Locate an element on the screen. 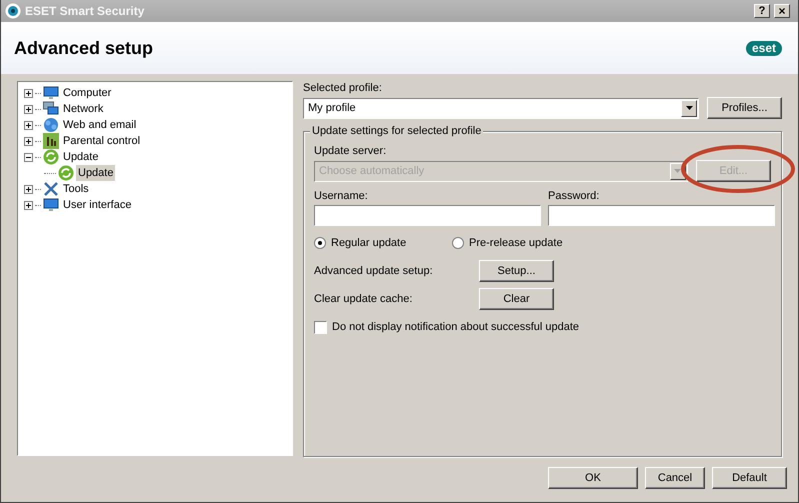  radio-label: Regular update is located at coordinates (368, 243).